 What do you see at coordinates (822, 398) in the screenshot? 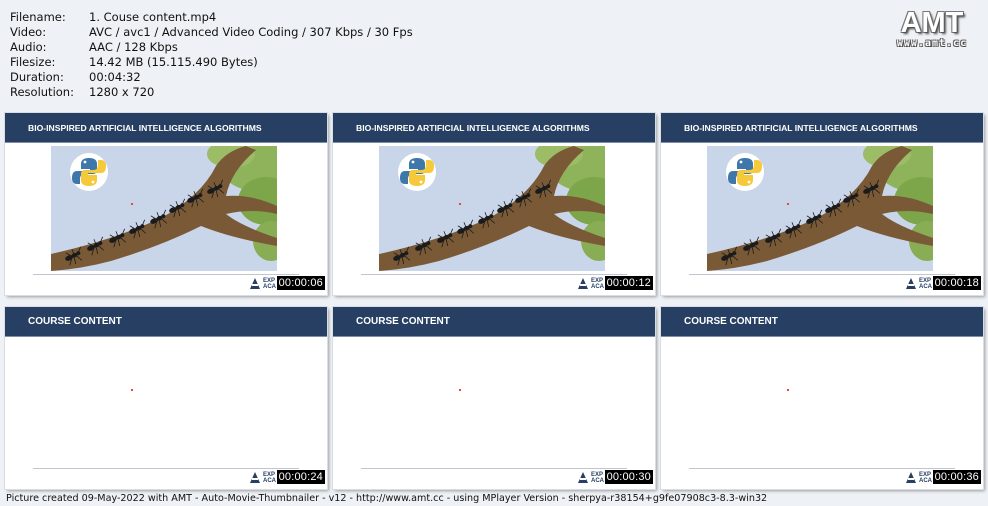
I see `thumbnail-frame: COURSE CONTENT EXP ACA 00:00:36` at bounding box center [822, 398].